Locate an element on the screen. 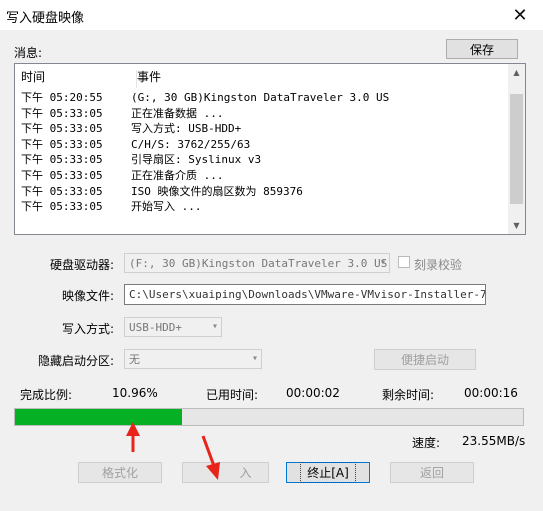 The image size is (543, 511). arrow-down-icon is located at coordinates (210, 457).